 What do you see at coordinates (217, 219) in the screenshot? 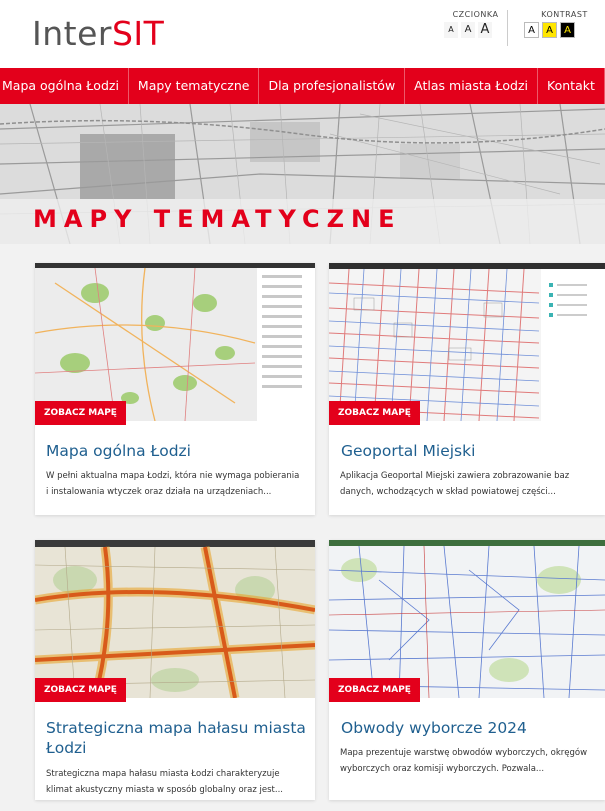
I see `page-title: MAPY TEMATYCZNE` at bounding box center [217, 219].